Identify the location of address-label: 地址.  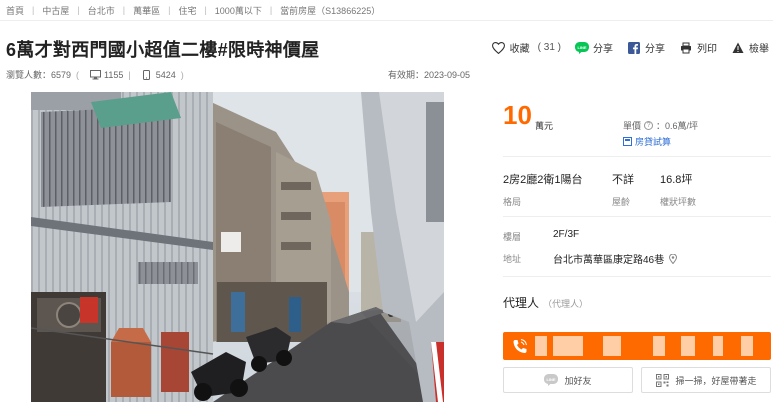
(512, 259).